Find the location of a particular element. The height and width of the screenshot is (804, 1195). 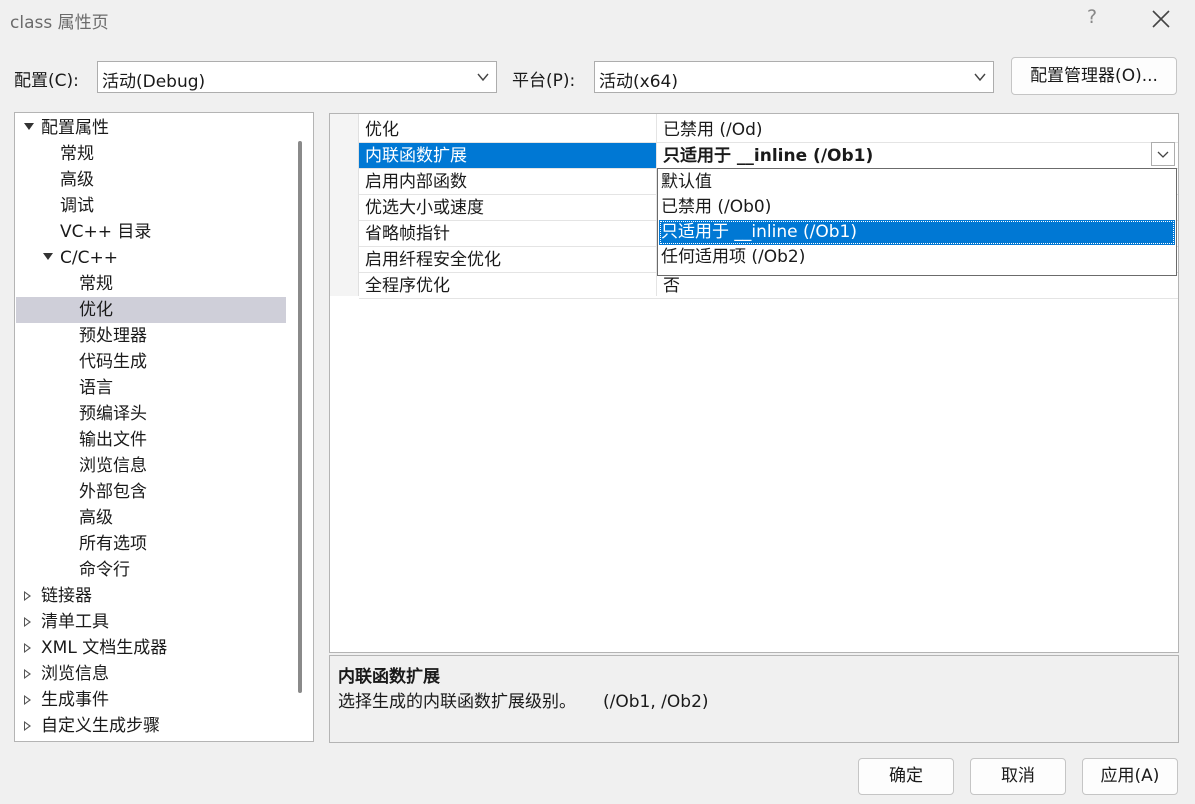

tree-node-label: 清单工具 is located at coordinates (75, 622).